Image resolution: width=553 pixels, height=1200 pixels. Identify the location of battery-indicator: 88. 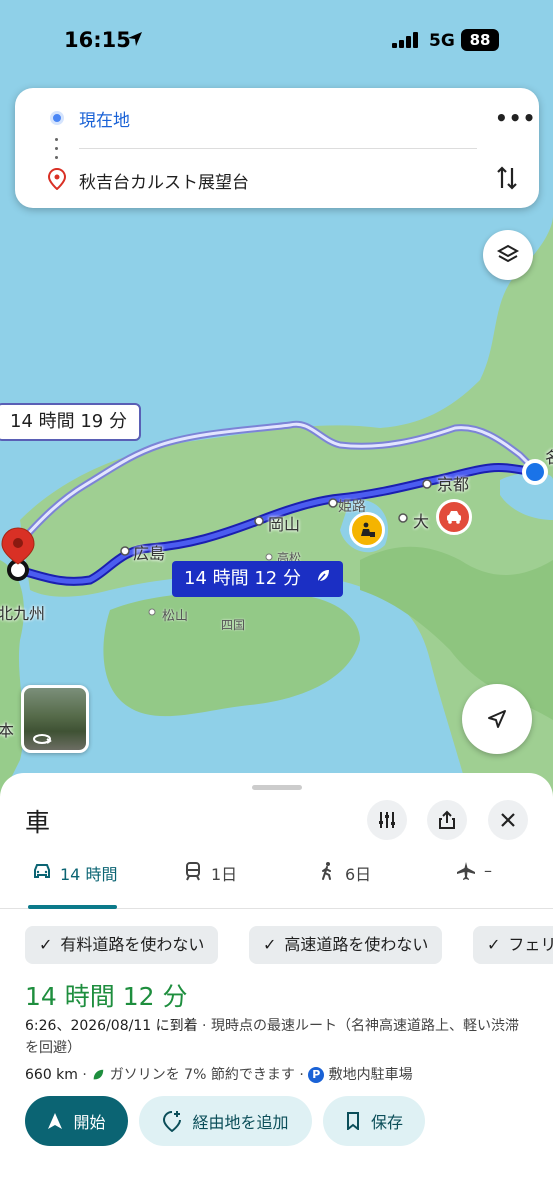
(480, 40).